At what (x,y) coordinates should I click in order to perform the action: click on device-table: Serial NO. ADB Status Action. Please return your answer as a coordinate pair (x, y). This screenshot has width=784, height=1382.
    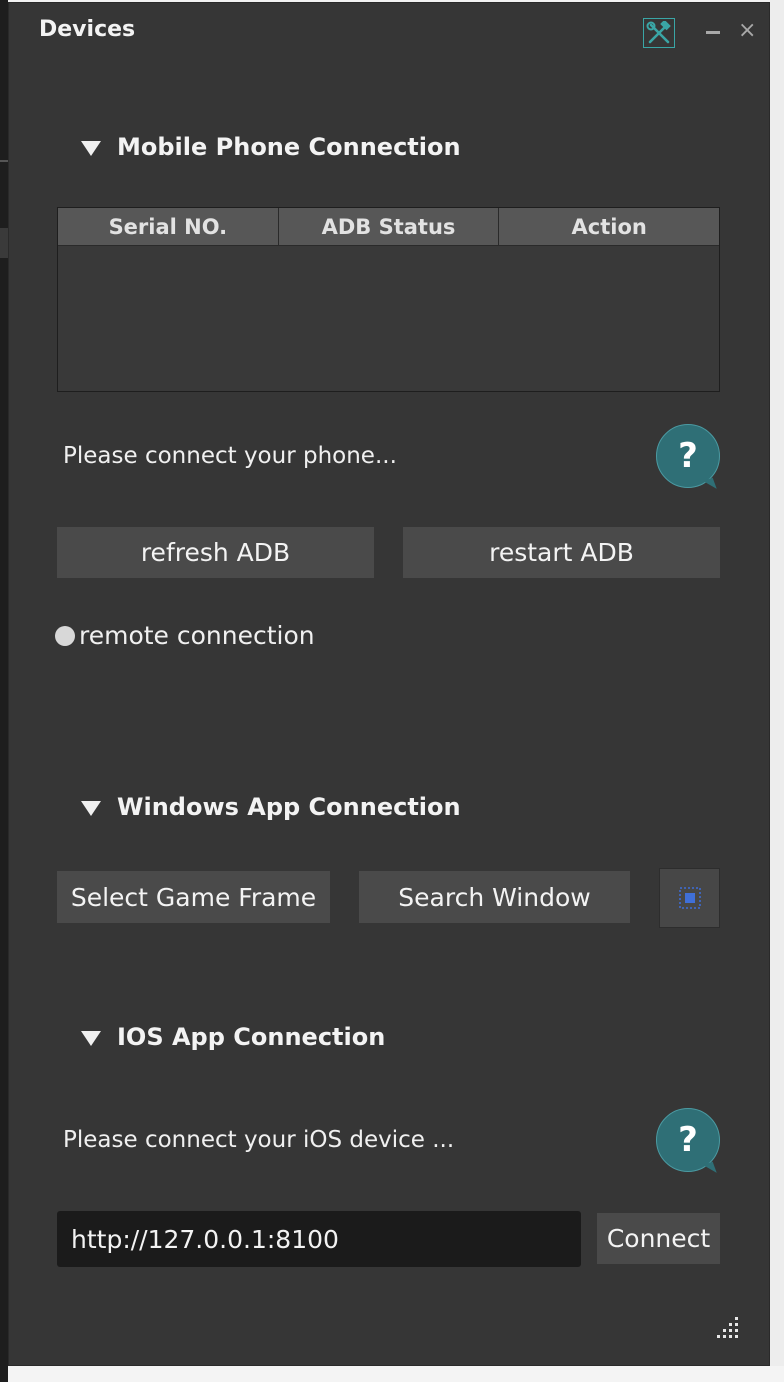
    Looking at the image, I should click on (388, 299).